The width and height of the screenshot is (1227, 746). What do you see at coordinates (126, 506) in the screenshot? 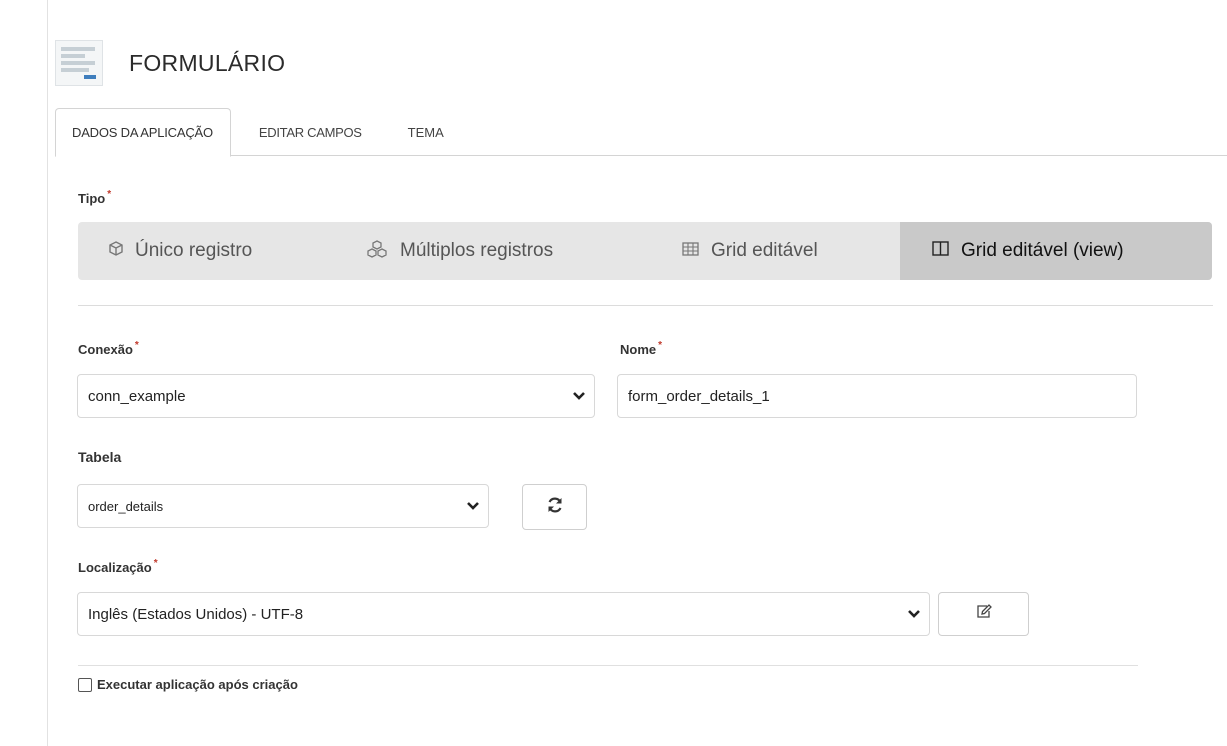
I see `tabela-value: order_details` at bounding box center [126, 506].